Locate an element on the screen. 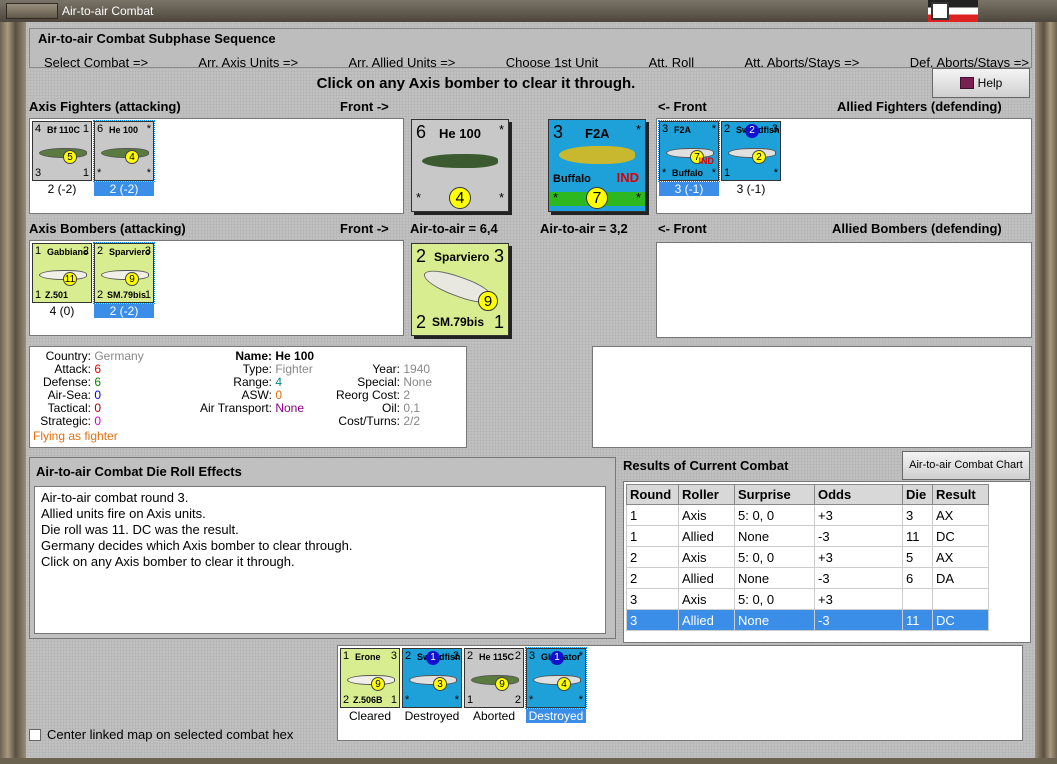  axis-fighters-box: 4 1 3 1 Bf 110C 5 2 (-2) 6 * * * He 100 4 2 (-2) is located at coordinates (216, 166).